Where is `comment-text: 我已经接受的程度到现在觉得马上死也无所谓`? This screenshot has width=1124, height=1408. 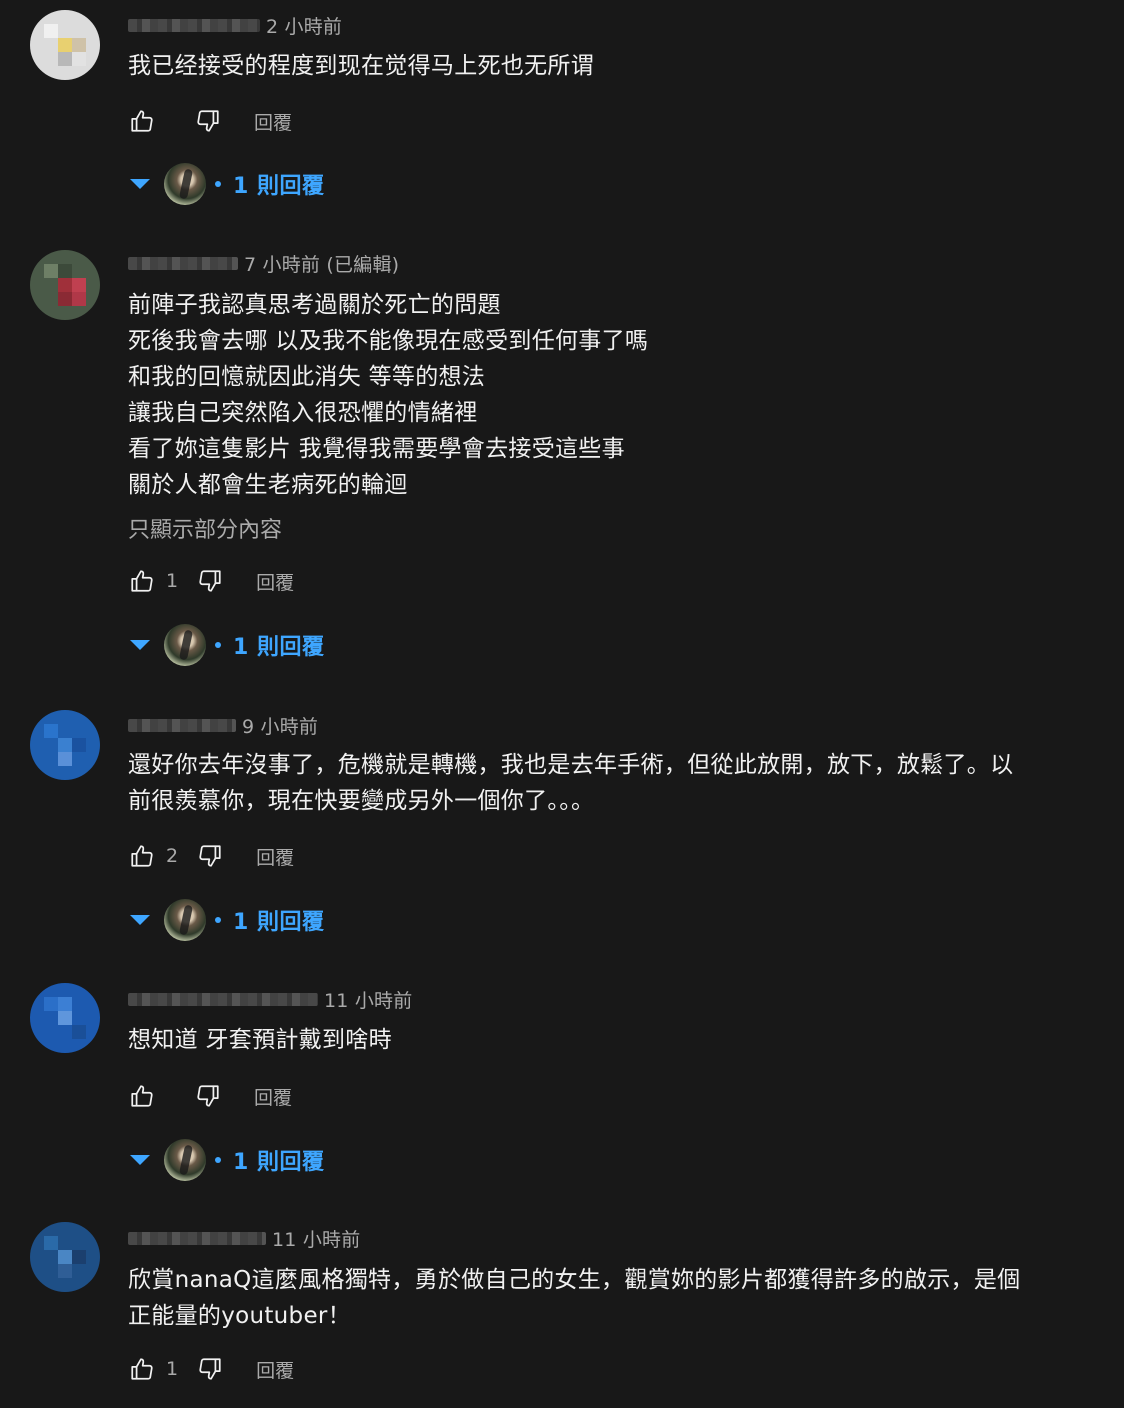 comment-text: 我已经接受的程度到现在觉得马上死也无所谓 is located at coordinates (361, 66).